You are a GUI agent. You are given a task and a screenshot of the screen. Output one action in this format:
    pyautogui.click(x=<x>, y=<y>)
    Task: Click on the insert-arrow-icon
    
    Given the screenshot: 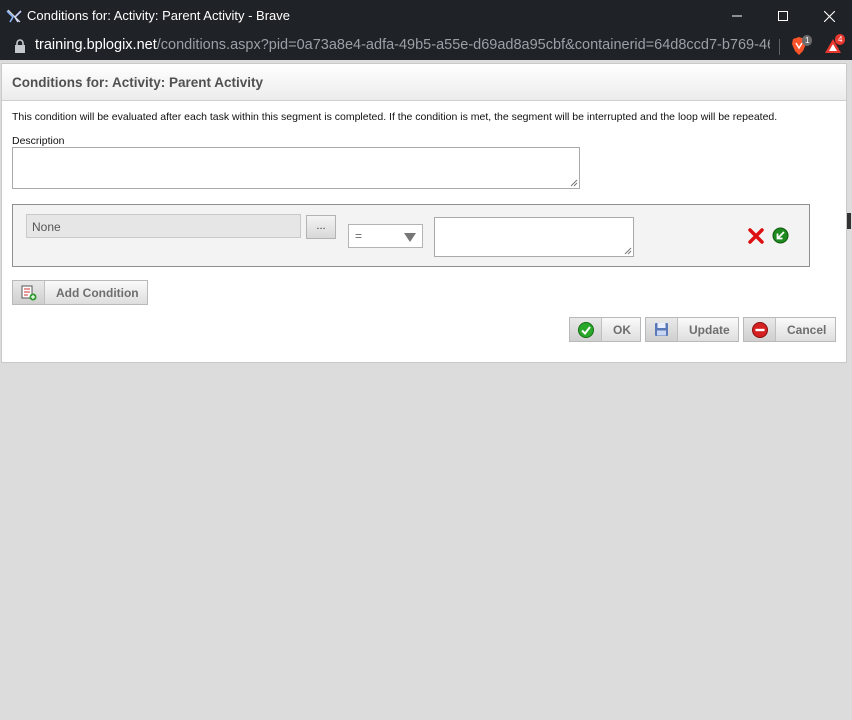 What is the action you would take?
    pyautogui.click(x=780, y=235)
    